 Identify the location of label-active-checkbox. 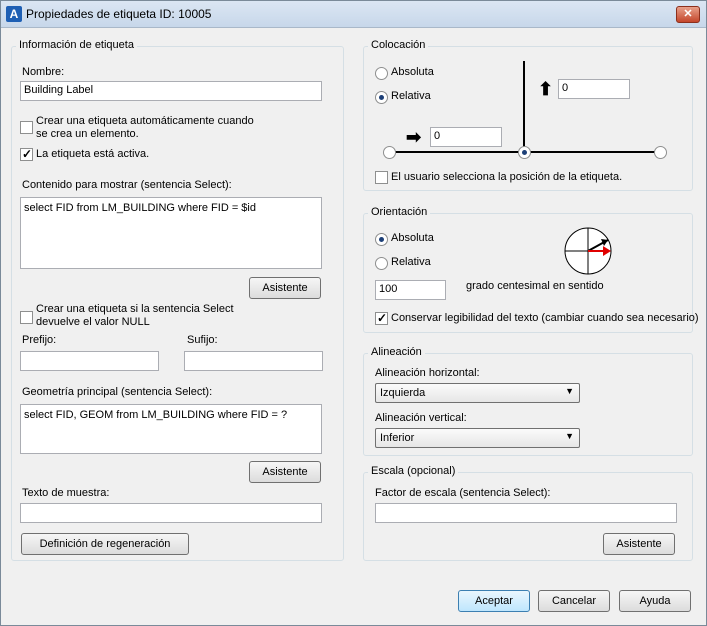
(26, 154).